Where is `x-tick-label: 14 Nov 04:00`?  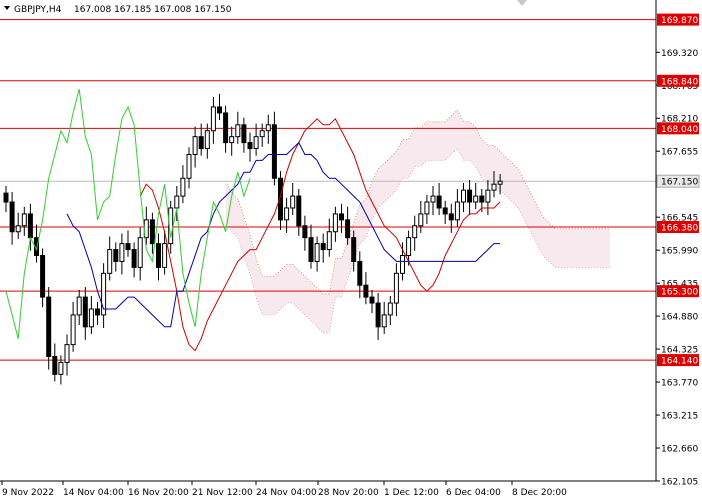
x-tick-label: 14 Nov 04:00 is located at coordinates (93, 493).